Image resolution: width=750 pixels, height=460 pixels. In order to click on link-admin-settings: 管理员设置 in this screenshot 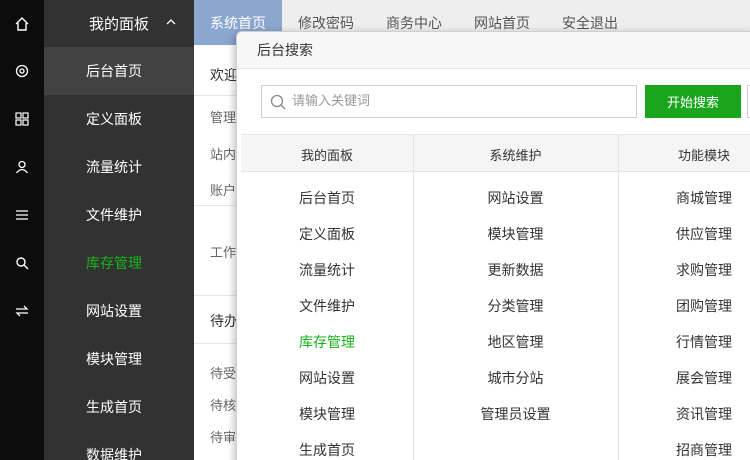, I will do `click(515, 414)`.